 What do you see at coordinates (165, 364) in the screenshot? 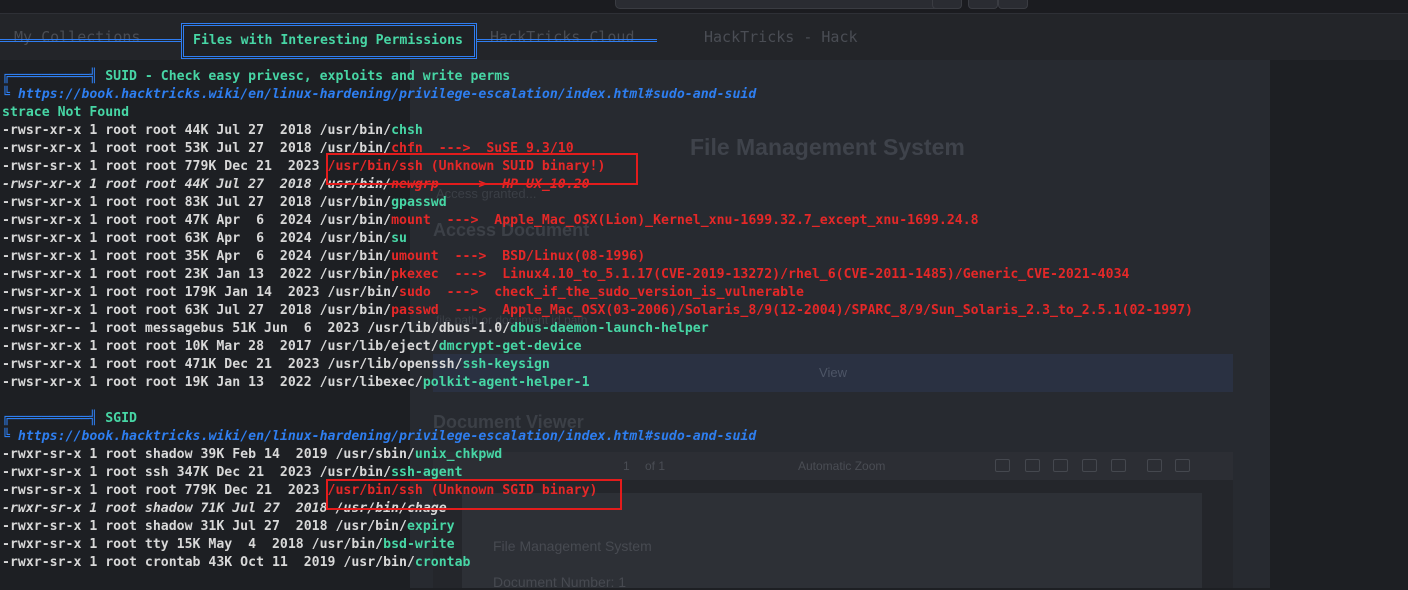
I see `file-permissions: -rwsr-xr-x 1 root root 471K Dec 21 2023` at bounding box center [165, 364].